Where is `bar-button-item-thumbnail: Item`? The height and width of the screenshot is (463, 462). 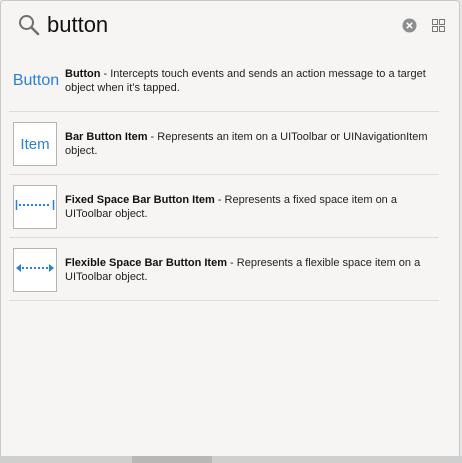 bar-button-item-thumbnail: Item is located at coordinates (35, 144).